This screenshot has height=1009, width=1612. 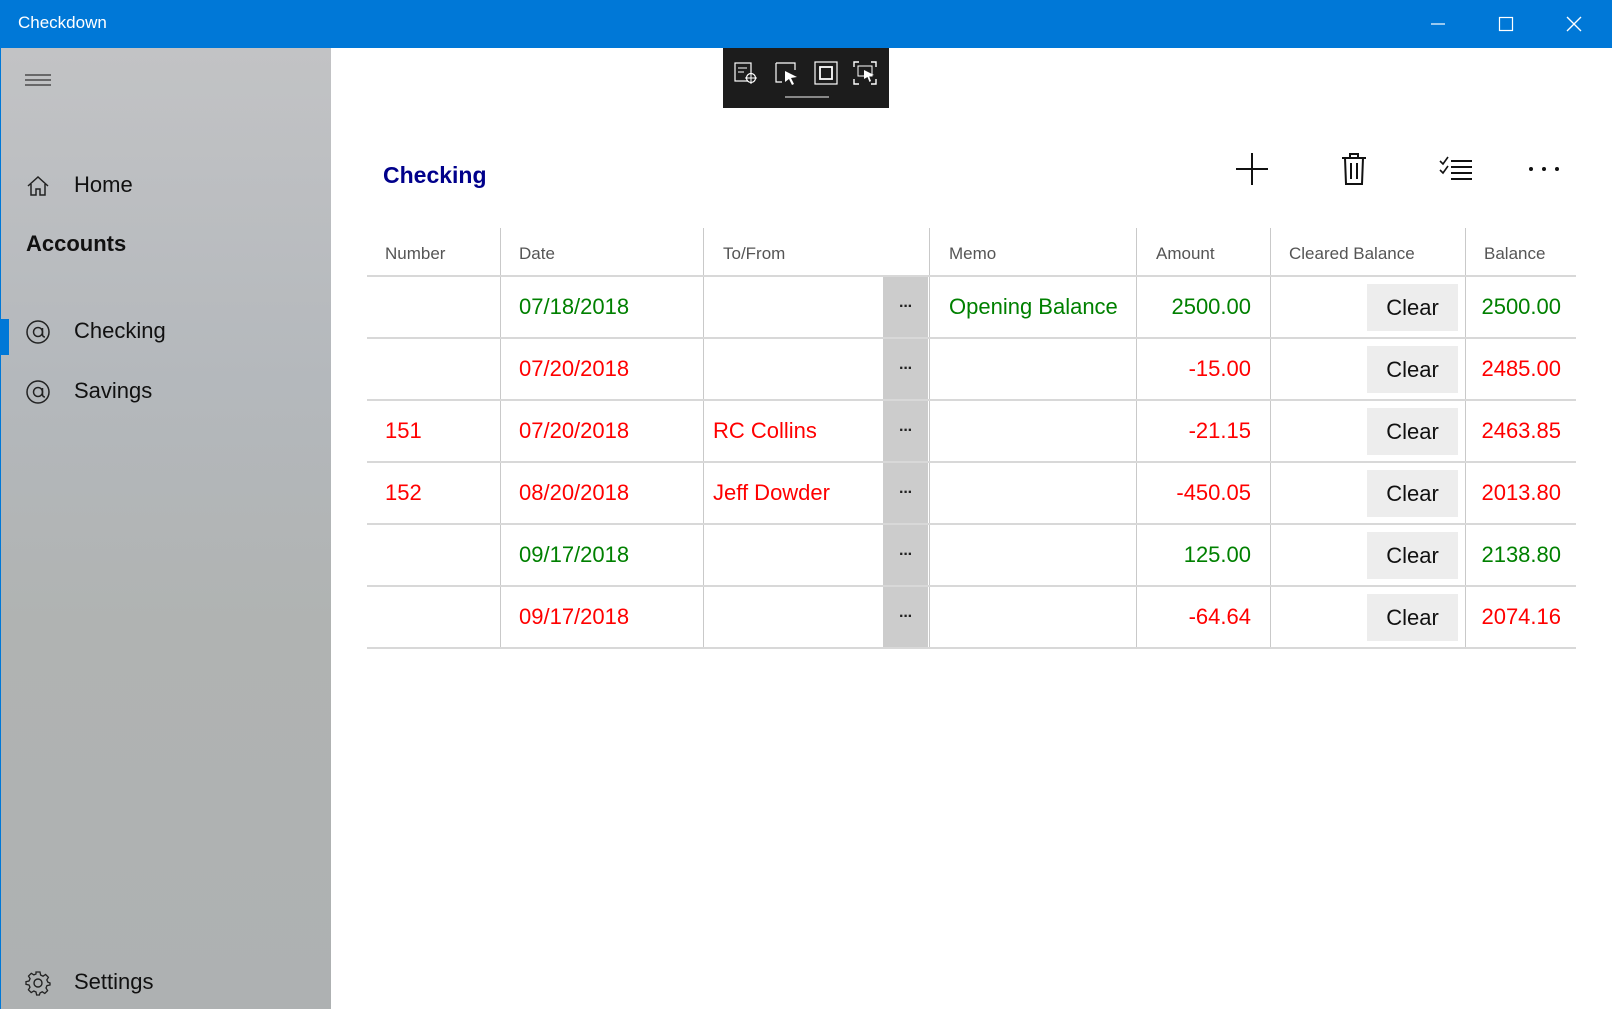 I want to click on track-focus-button, so click(x=865, y=73).